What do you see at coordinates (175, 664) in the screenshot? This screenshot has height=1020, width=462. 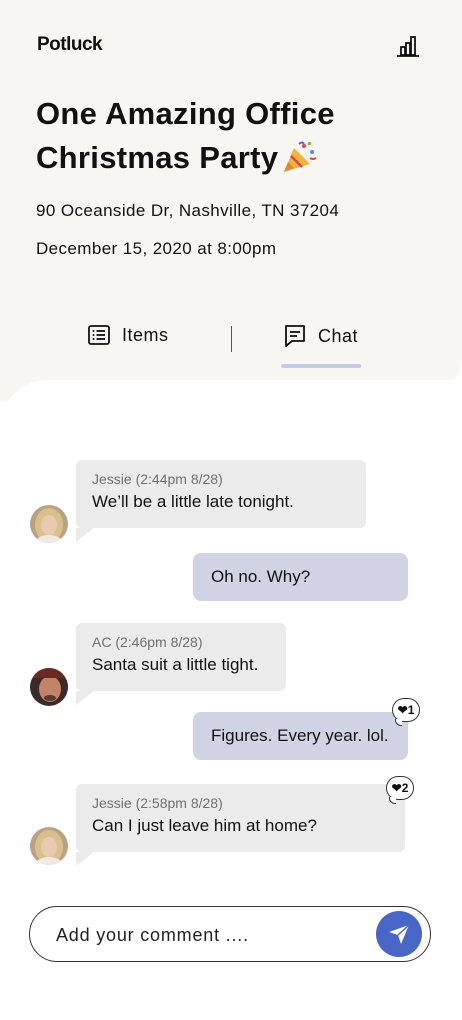 I see `message-text: Santa suit a little tight.` at bounding box center [175, 664].